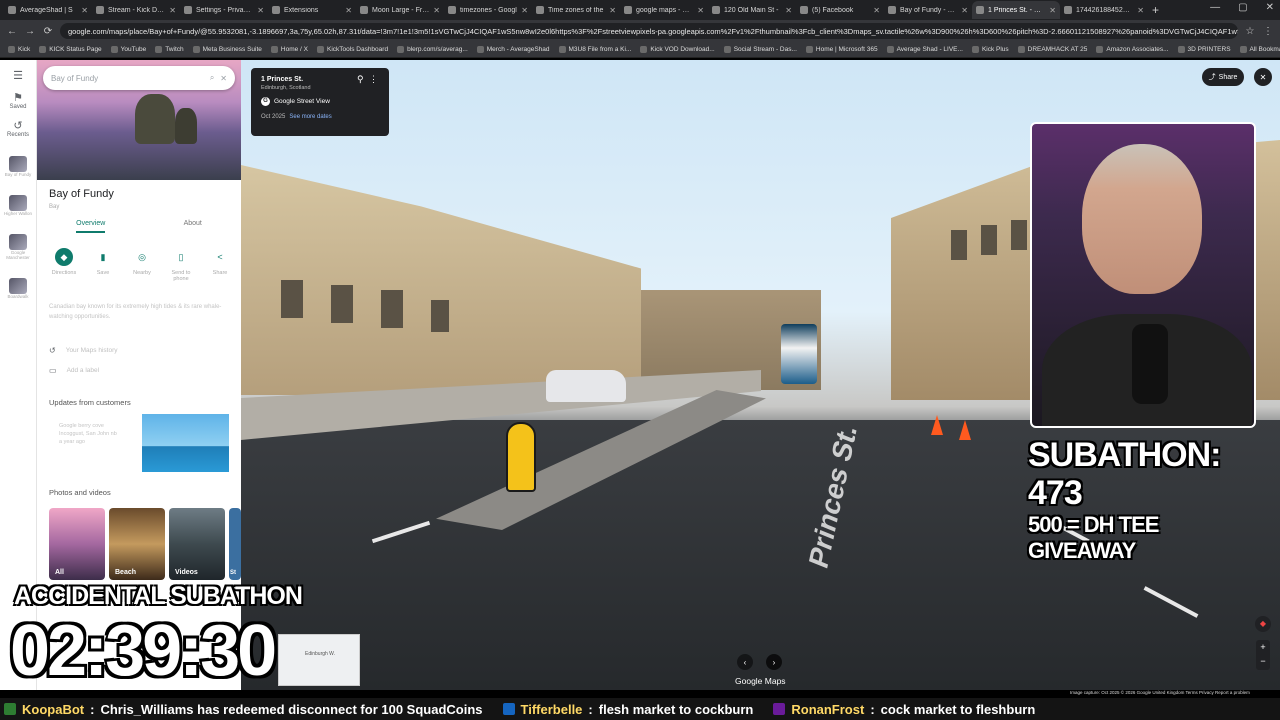  Describe the element at coordinates (1250, 31) in the screenshot. I see `star-icon: ☆` at that location.